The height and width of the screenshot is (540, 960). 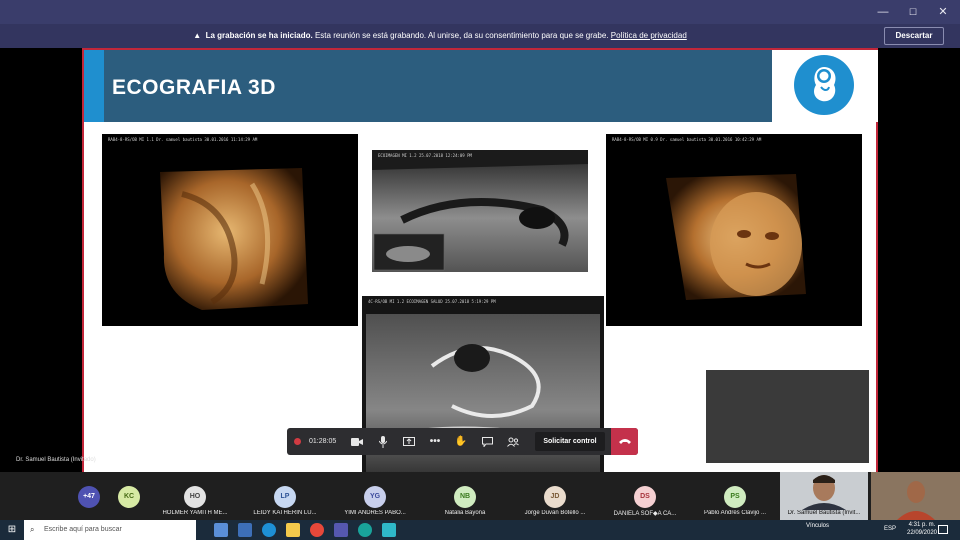 I want to click on search-icon: ⌕, so click(x=32, y=529).